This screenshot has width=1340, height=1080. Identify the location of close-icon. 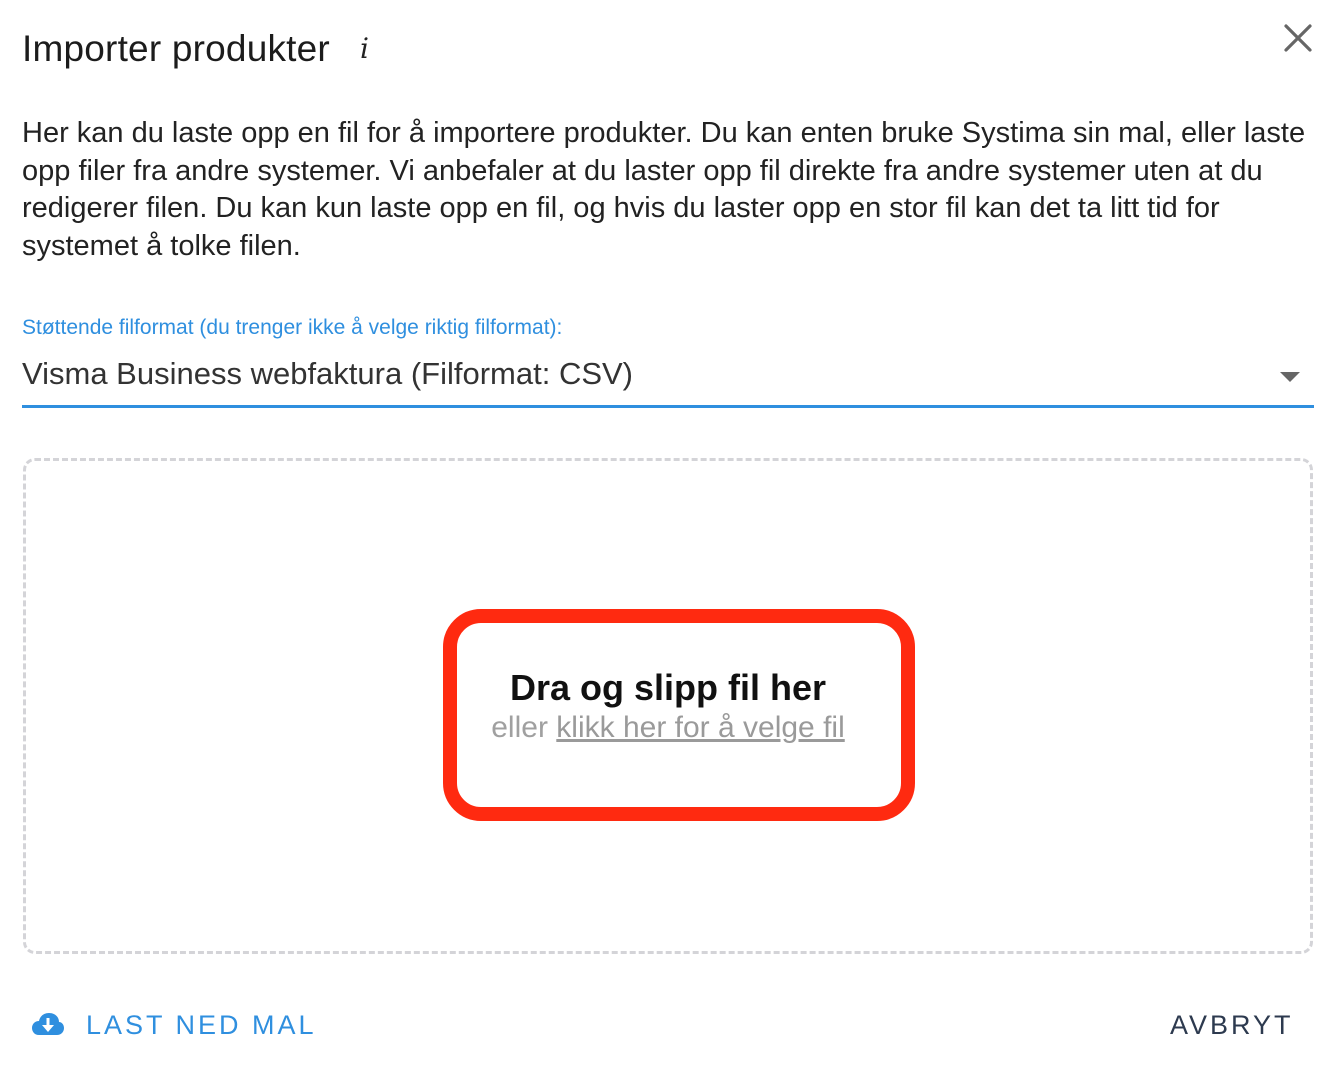
(1298, 38).